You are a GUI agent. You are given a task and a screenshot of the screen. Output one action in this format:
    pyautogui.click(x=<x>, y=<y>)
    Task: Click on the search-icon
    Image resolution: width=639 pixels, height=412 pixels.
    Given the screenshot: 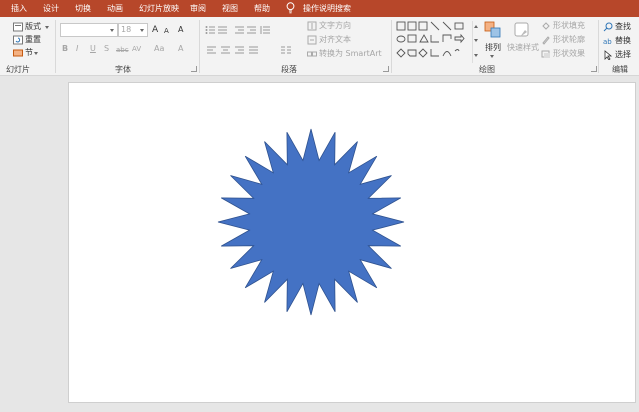 What is the action you would take?
    pyautogui.click(x=608, y=27)
    